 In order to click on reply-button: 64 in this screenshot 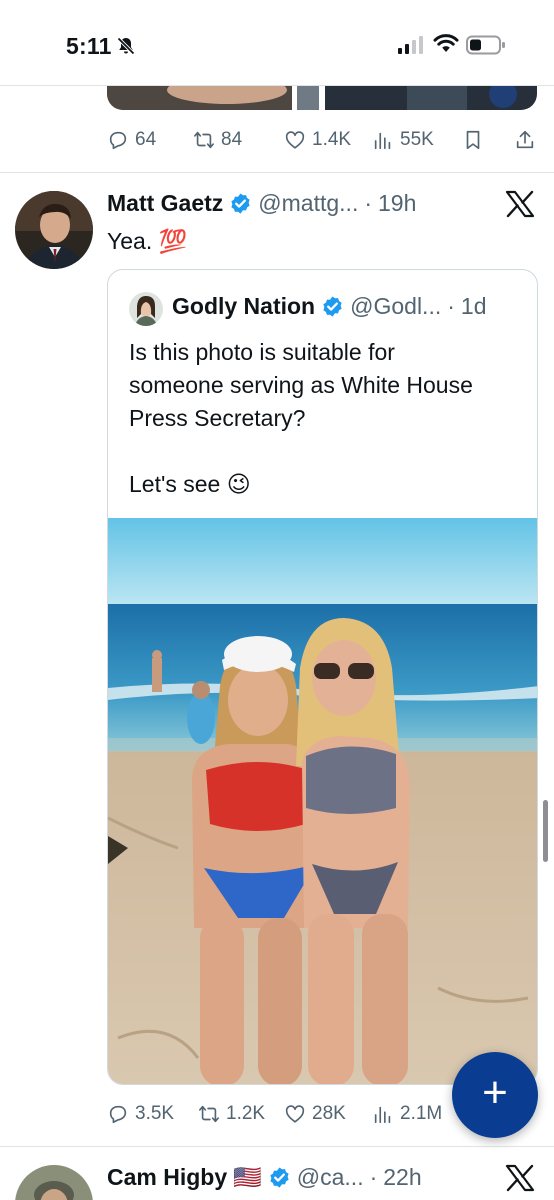, I will do `click(131, 140)`.